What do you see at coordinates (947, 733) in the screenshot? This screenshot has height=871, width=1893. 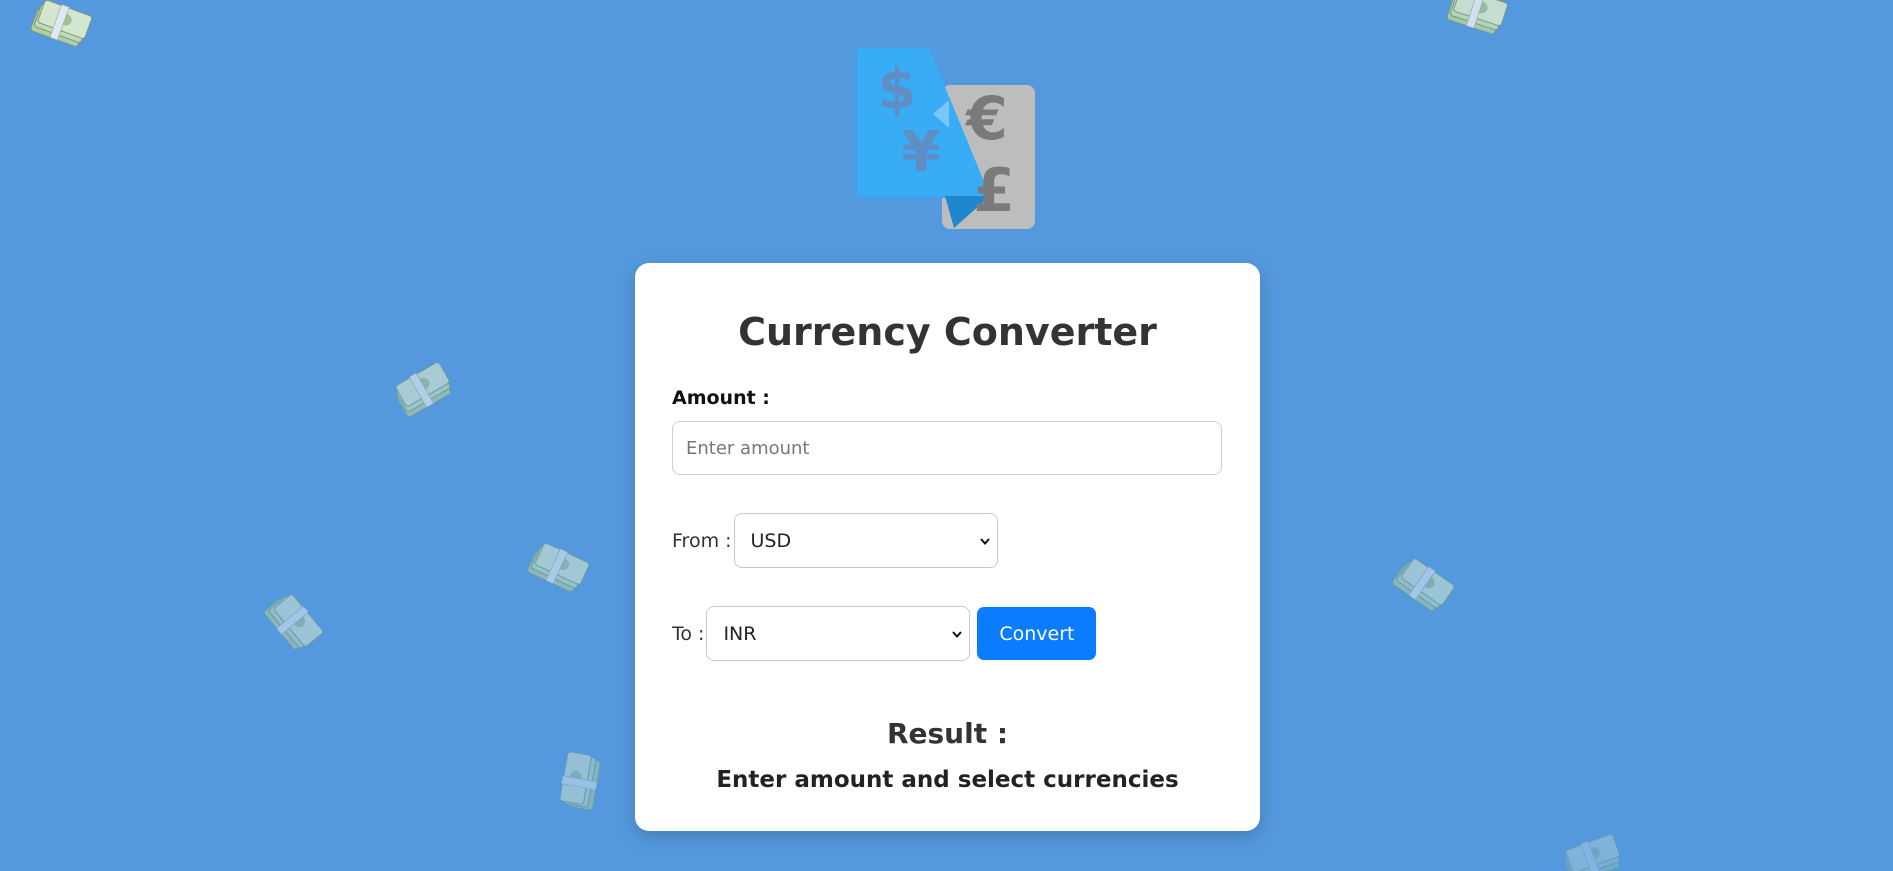 I see `result-title: Result :` at bounding box center [947, 733].